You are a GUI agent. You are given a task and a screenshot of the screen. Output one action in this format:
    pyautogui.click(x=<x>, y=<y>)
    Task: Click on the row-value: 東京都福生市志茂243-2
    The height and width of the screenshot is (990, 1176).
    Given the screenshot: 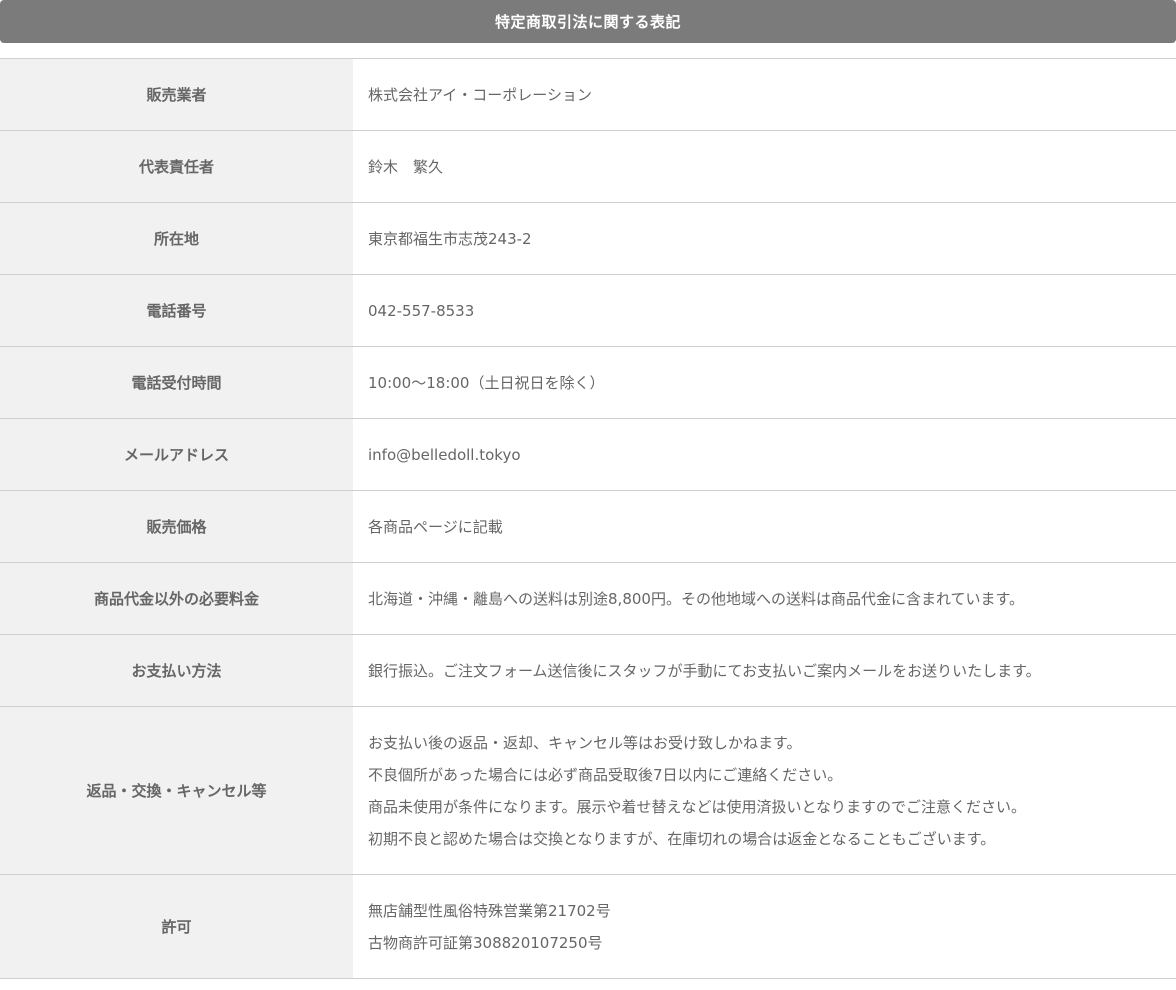 What is the action you would take?
    pyautogui.click(x=764, y=238)
    